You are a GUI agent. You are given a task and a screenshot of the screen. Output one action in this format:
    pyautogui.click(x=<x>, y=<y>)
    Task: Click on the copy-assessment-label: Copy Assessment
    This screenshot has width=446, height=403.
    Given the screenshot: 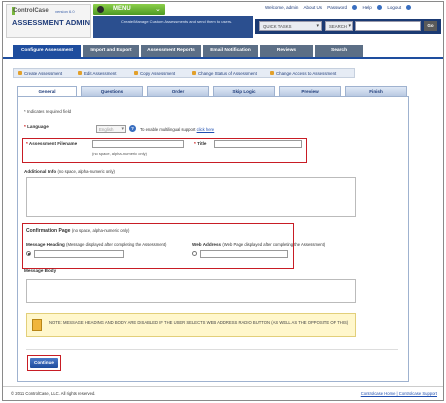 What is the action you would take?
    pyautogui.click(x=158, y=73)
    